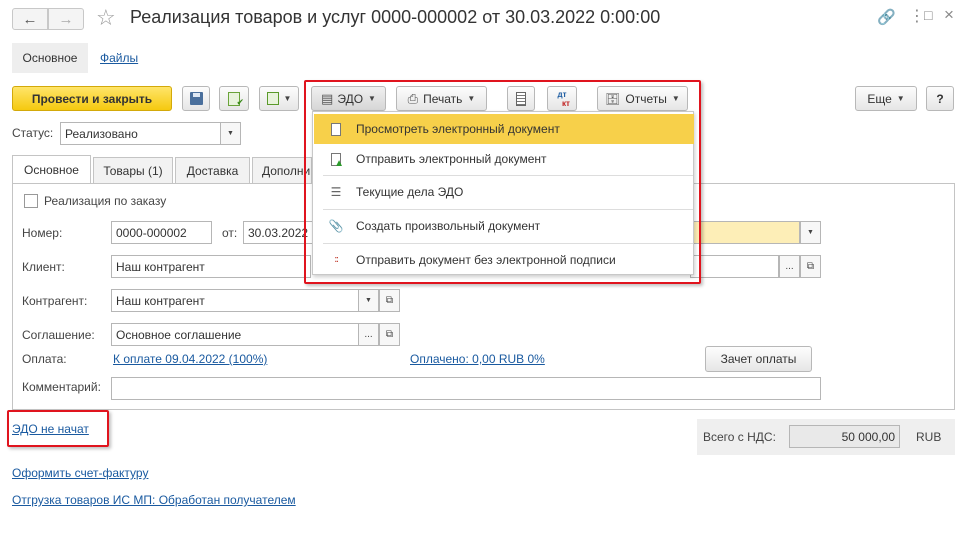  Describe the element at coordinates (235, 334) in the screenshot. I see `agreement-field: Основное соглашение` at that location.